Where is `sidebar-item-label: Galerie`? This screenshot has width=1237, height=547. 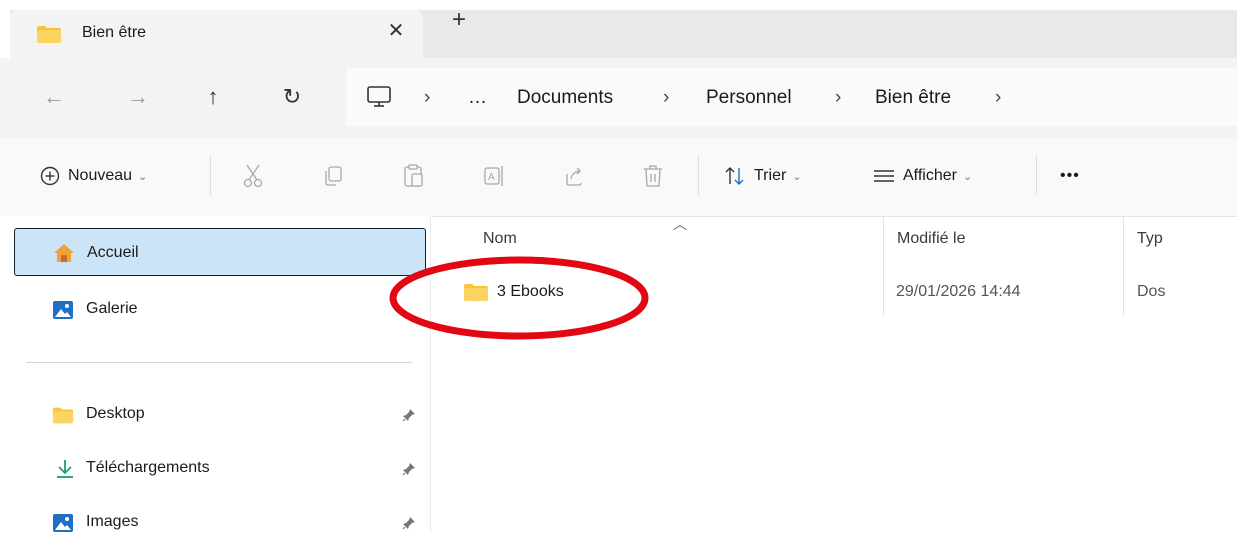
sidebar-item-label: Galerie is located at coordinates (112, 308).